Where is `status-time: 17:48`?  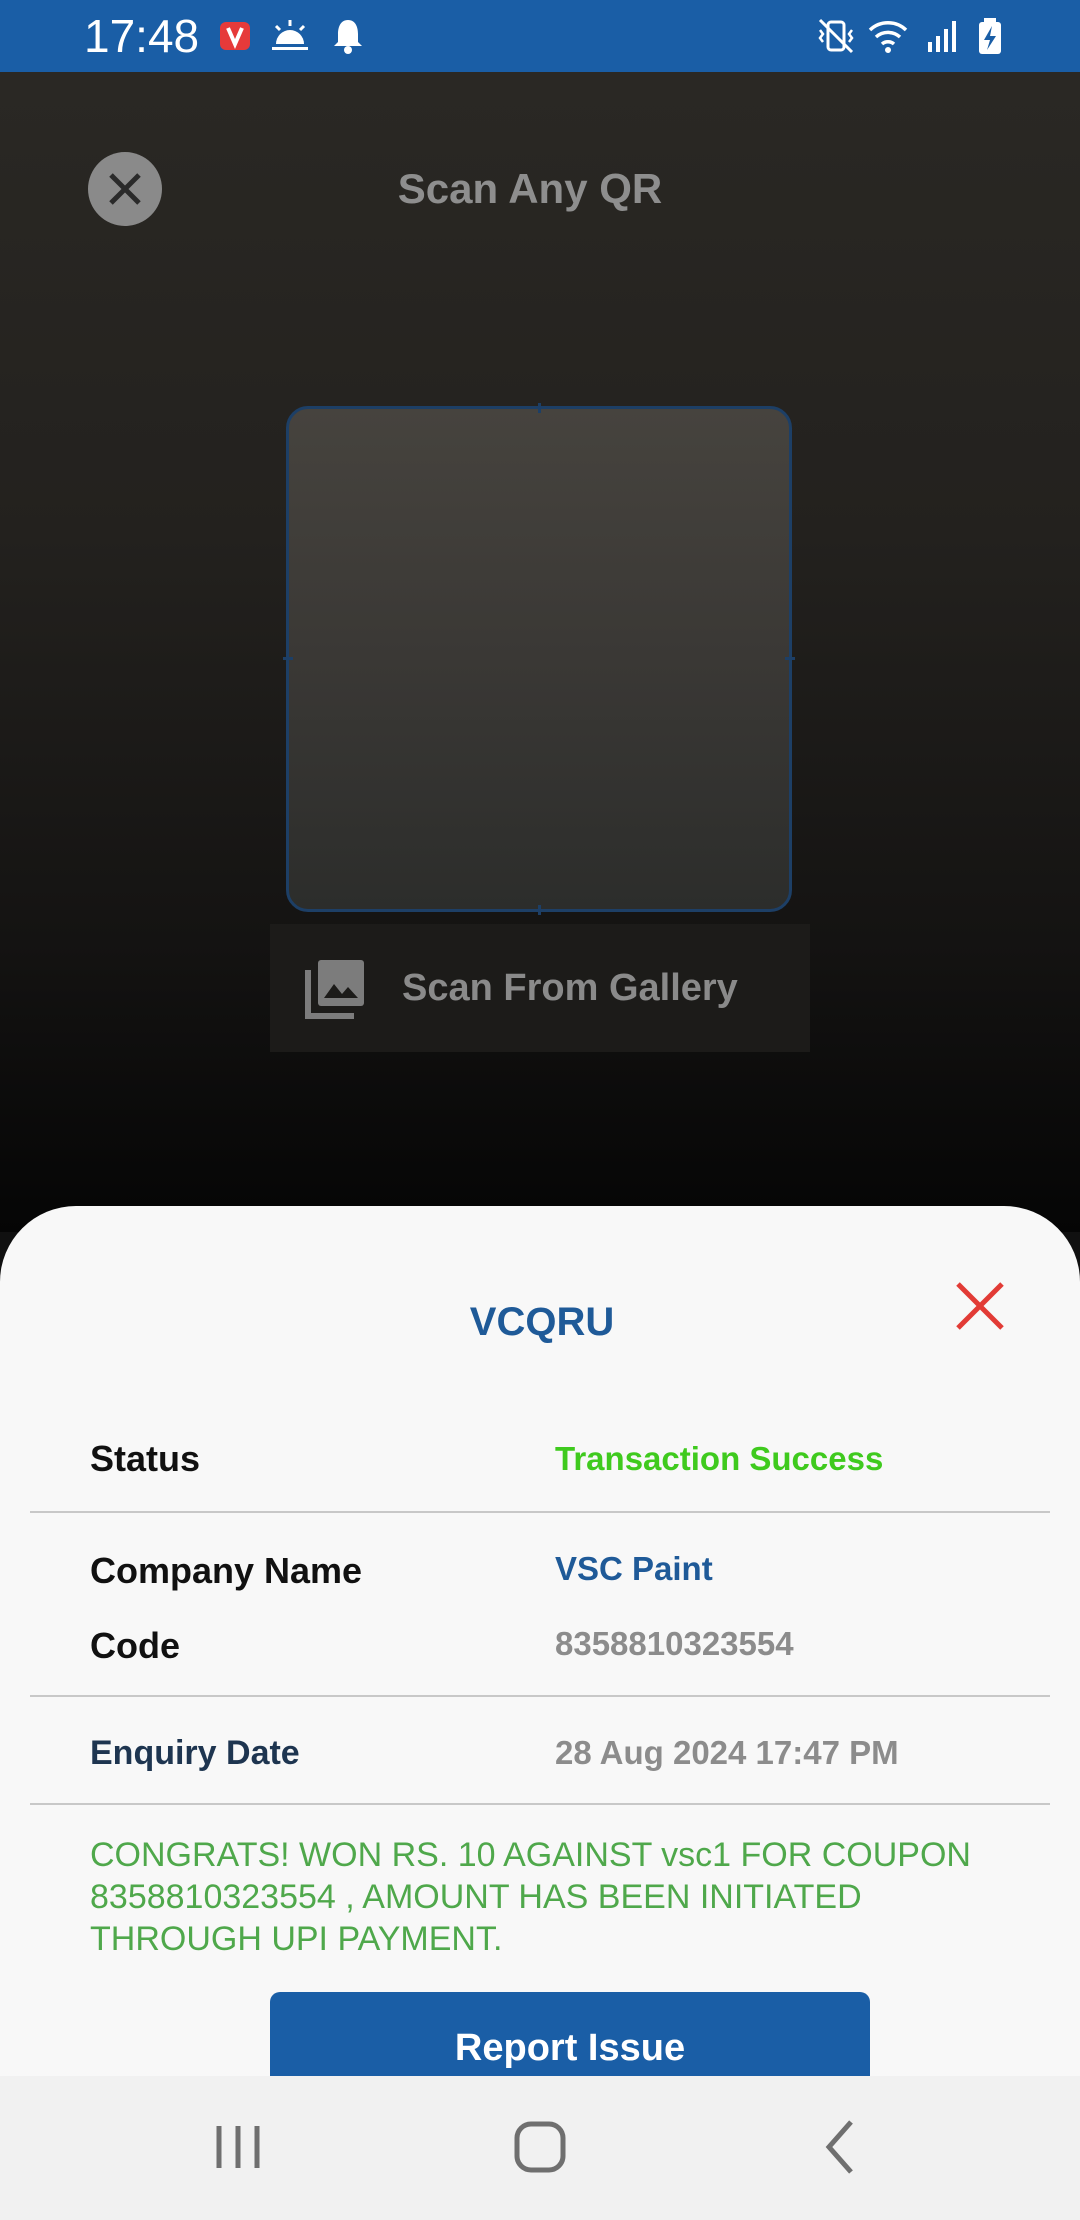 status-time: 17:48 is located at coordinates (142, 36).